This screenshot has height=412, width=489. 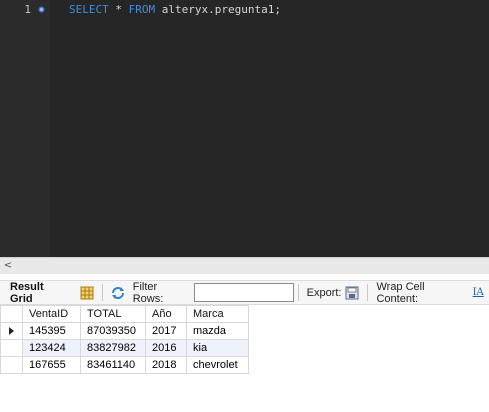 I want to click on filter-rows-input, so click(x=243, y=292).